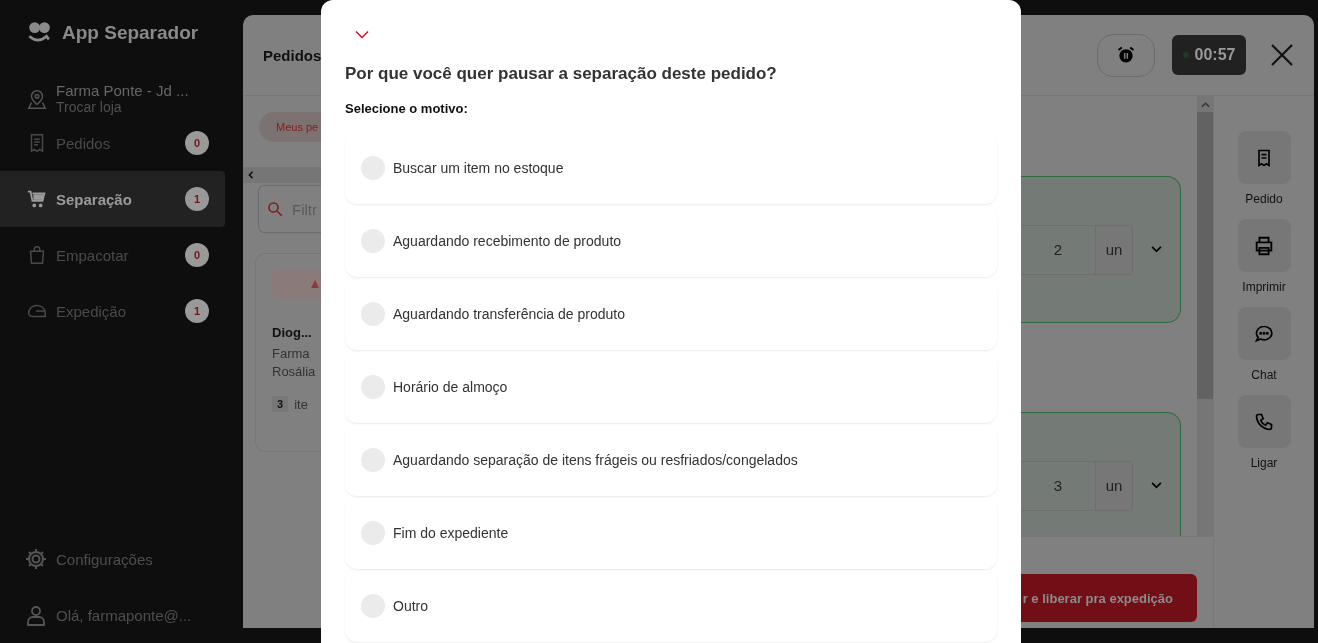 This screenshot has width=1318, height=643. Describe the element at coordinates (122, 107) in the screenshot. I see `change-store-link: Trocar loja` at that location.